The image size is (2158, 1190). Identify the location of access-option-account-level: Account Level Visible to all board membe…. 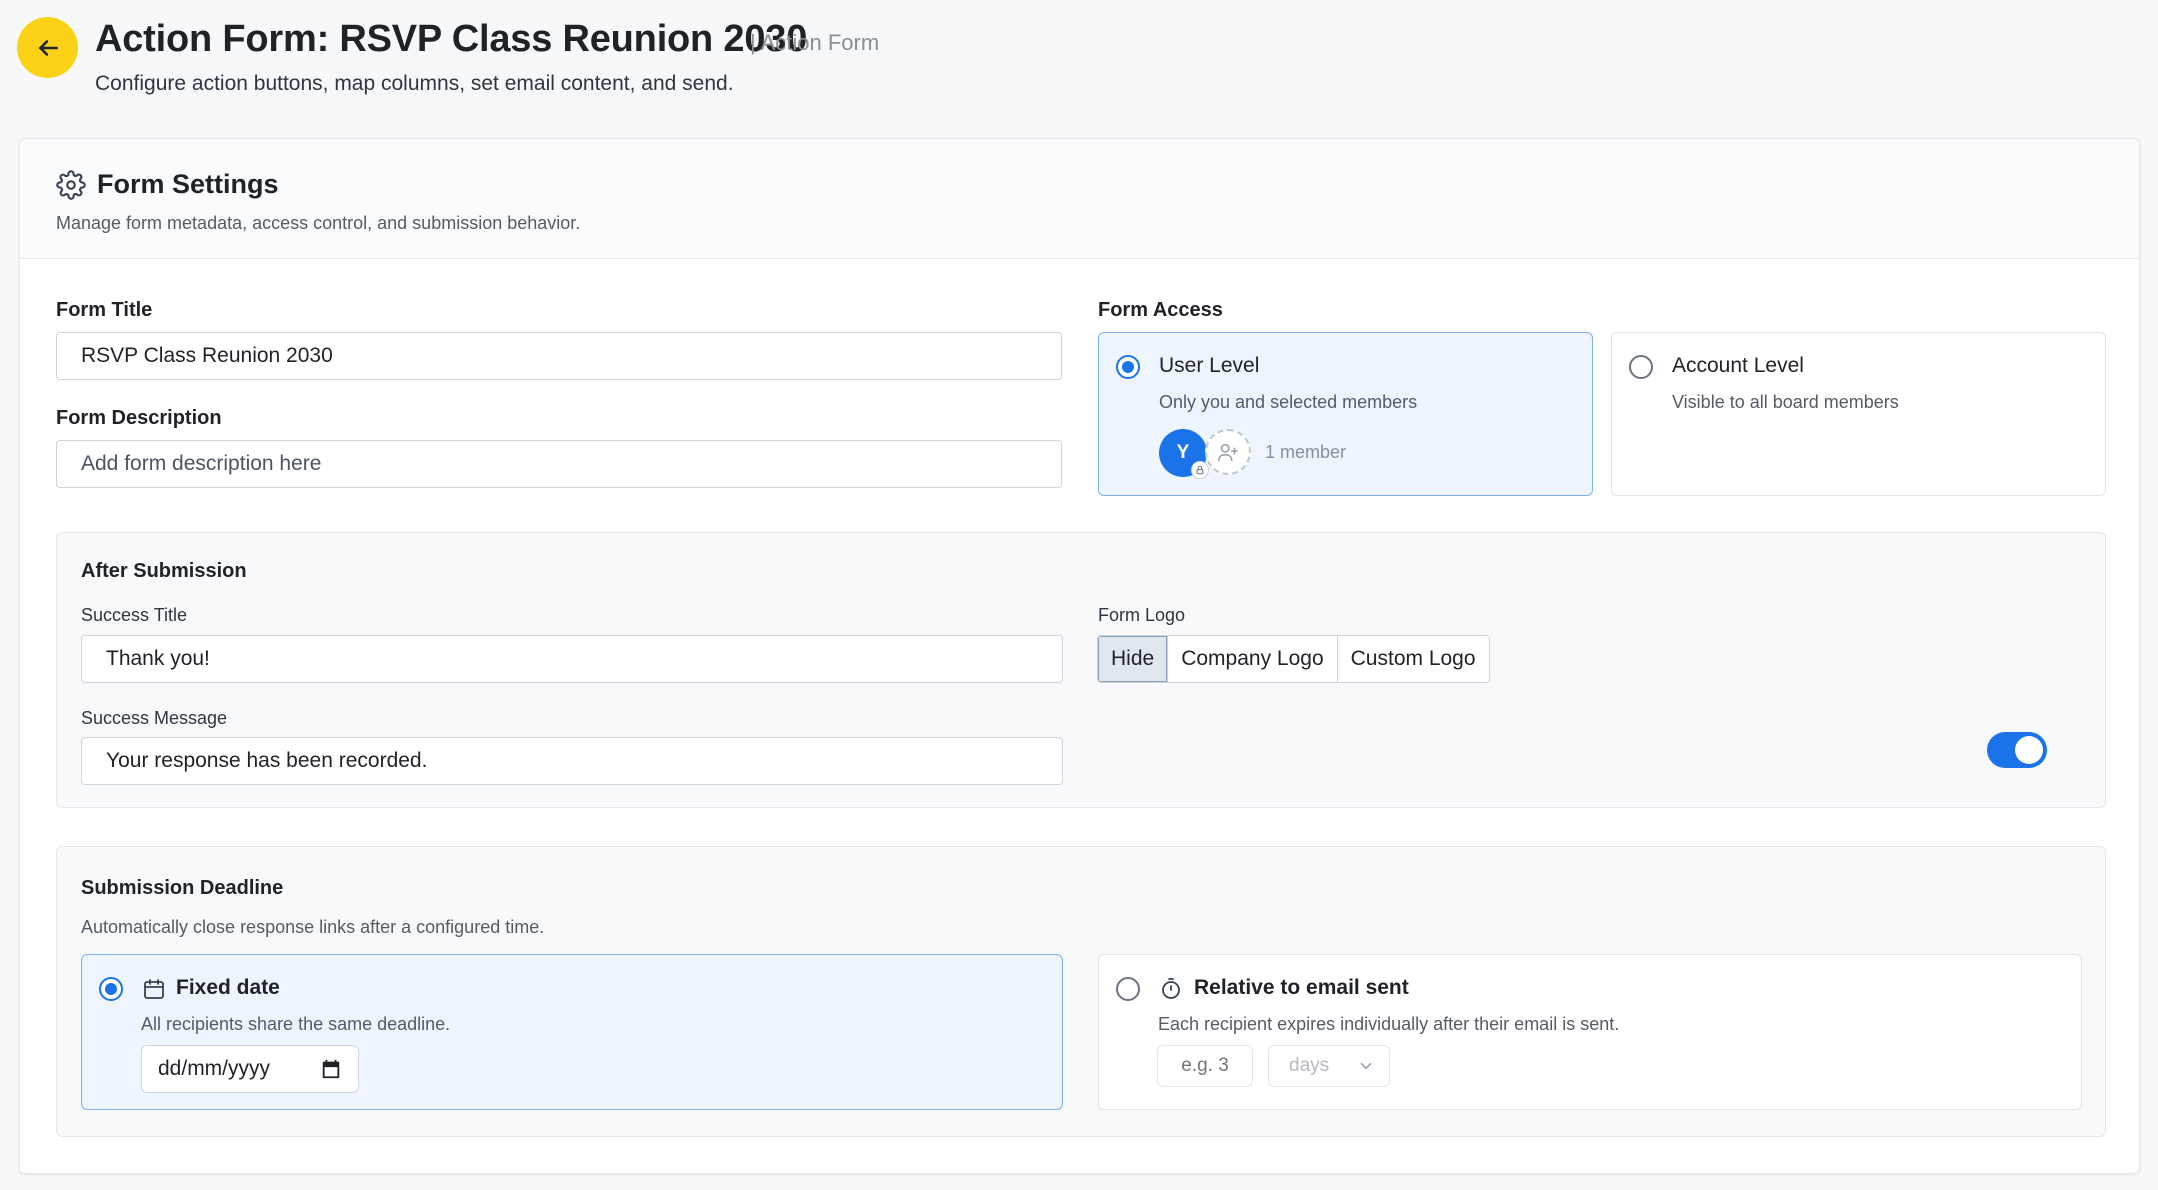
(1858, 414).